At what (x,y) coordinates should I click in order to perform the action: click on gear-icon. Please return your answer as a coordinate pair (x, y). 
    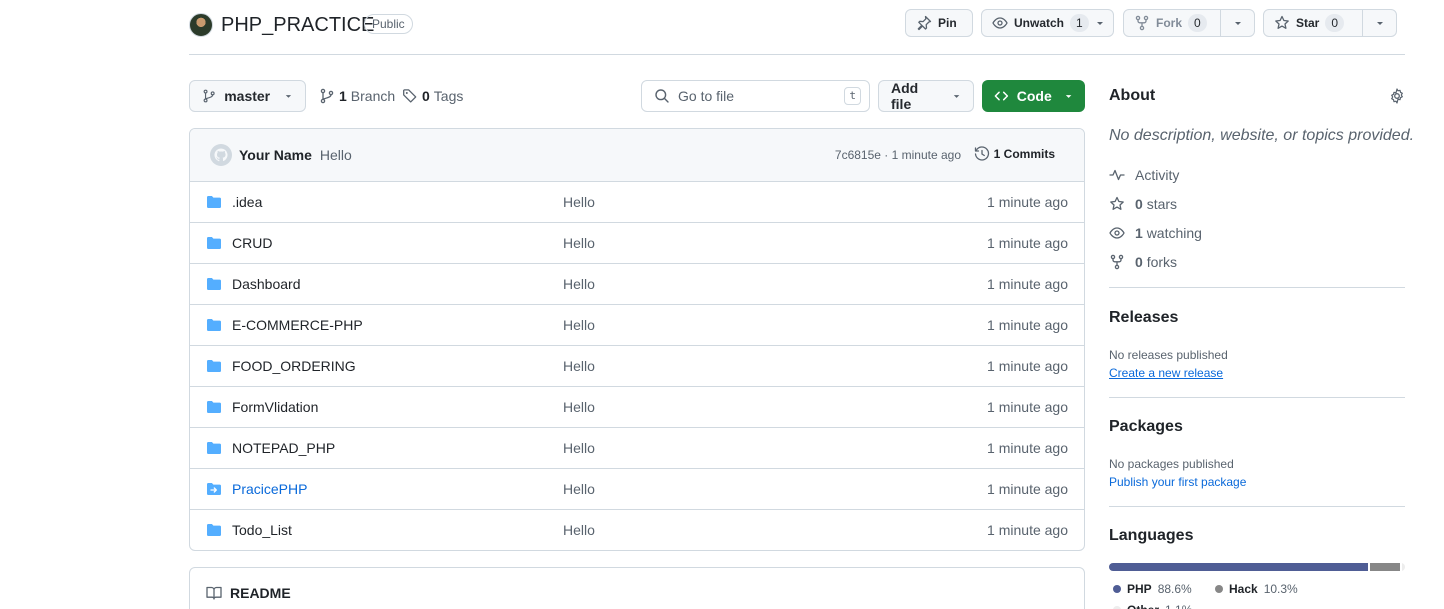
    Looking at the image, I should click on (1397, 96).